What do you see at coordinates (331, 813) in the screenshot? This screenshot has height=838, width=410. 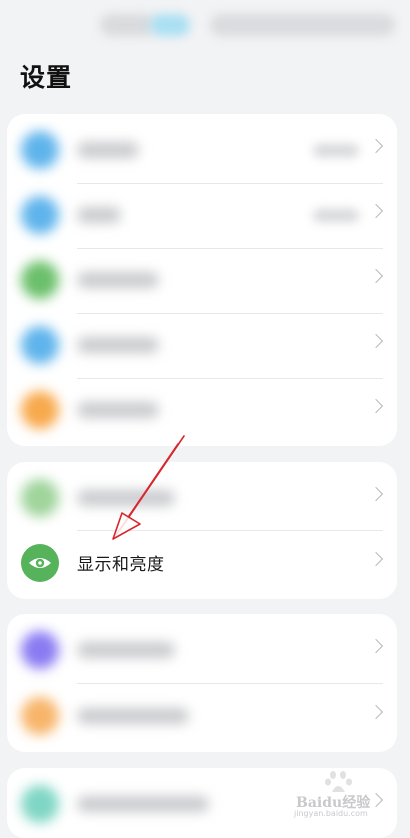 I see `watermark-url: jingyan.baidu.com` at bounding box center [331, 813].